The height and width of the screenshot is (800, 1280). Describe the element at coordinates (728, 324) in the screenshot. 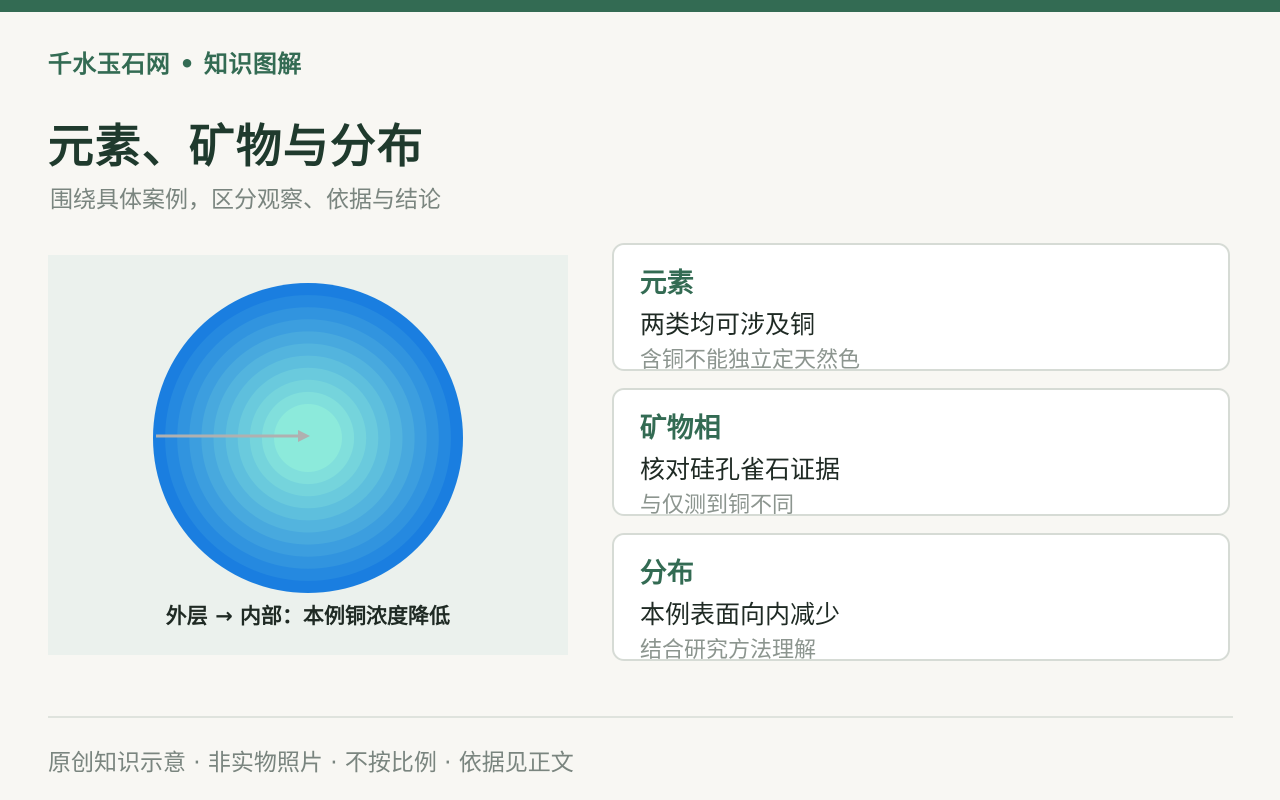

I see `card-statement: 两类均可涉及铜` at that location.